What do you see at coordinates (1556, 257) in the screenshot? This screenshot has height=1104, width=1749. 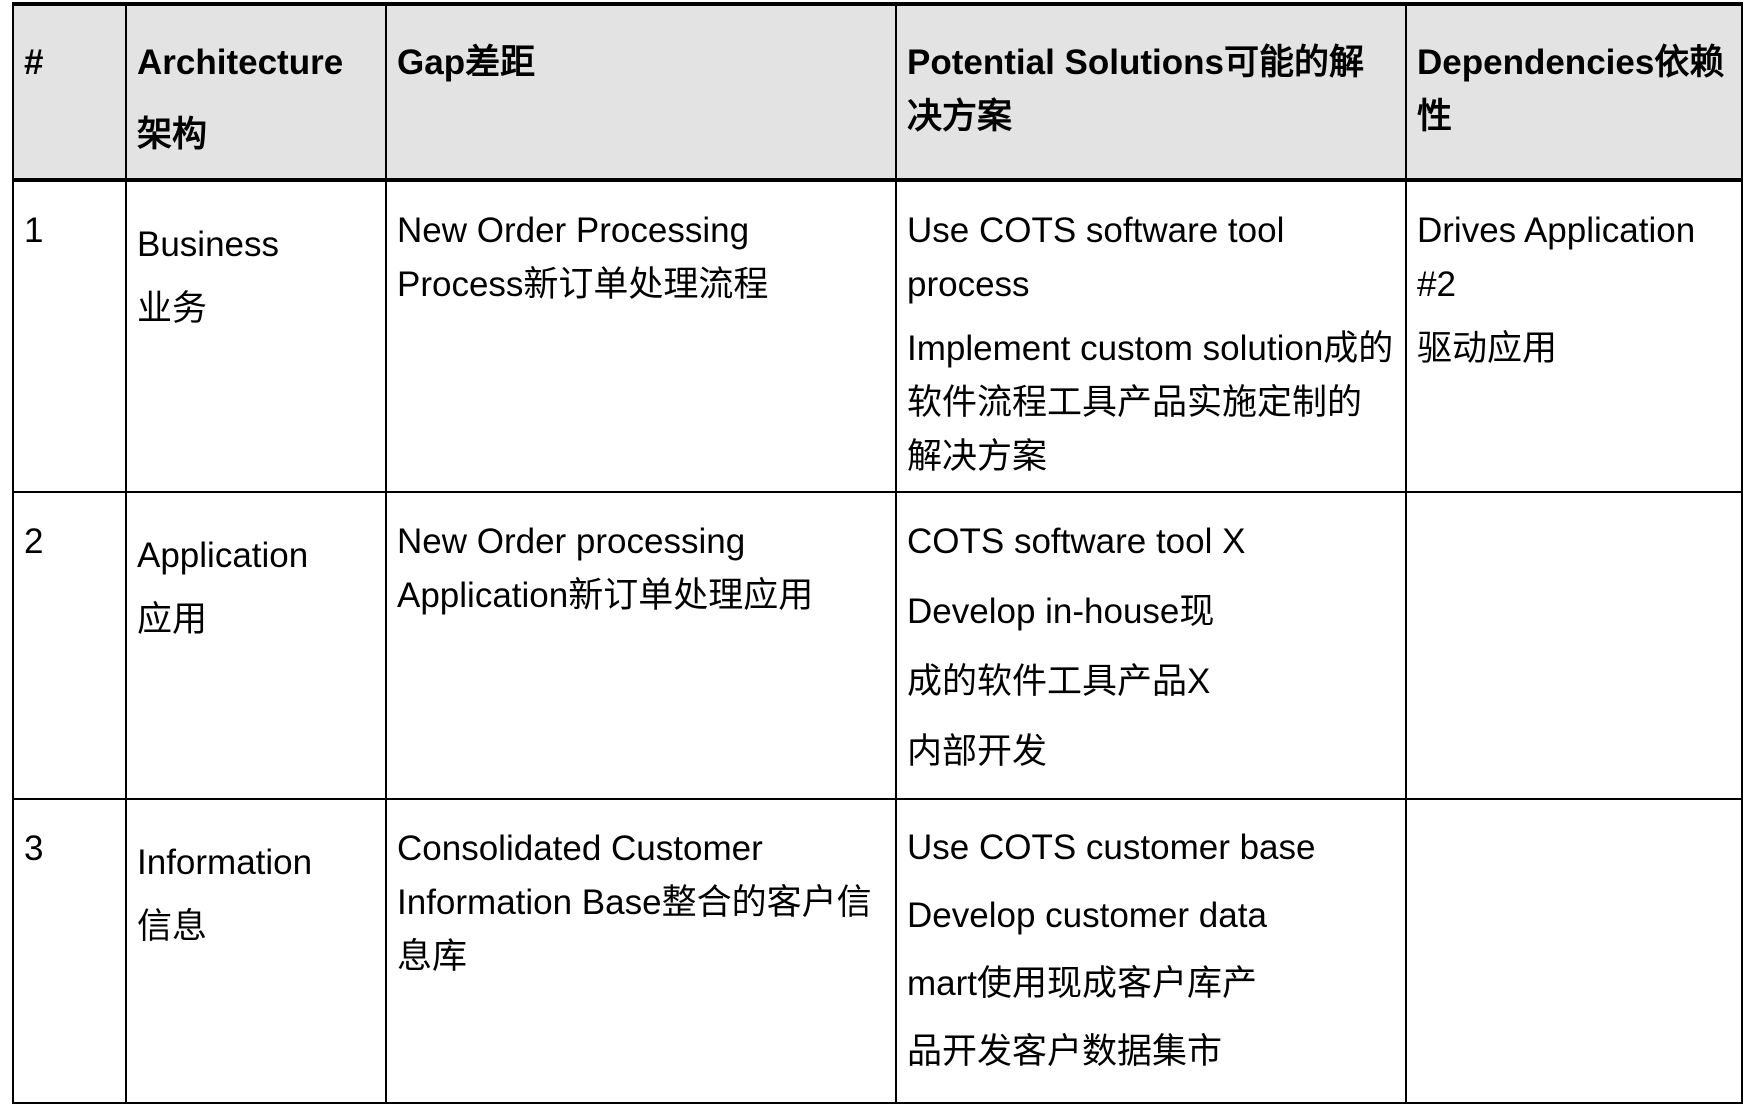 I see `dependency-item: Drives Application #2` at bounding box center [1556, 257].